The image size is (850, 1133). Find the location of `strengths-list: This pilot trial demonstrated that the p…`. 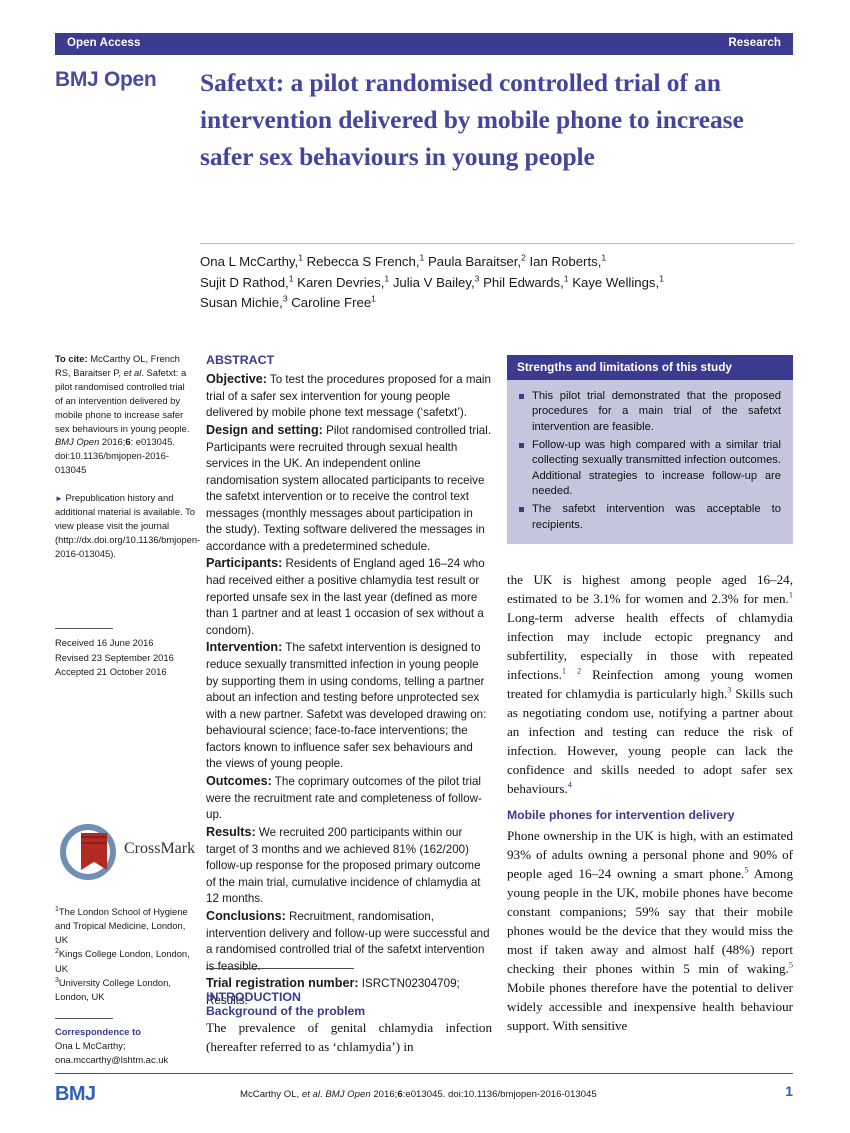

strengths-list: This pilot trial demonstrated that the p… is located at coordinates (650, 462).